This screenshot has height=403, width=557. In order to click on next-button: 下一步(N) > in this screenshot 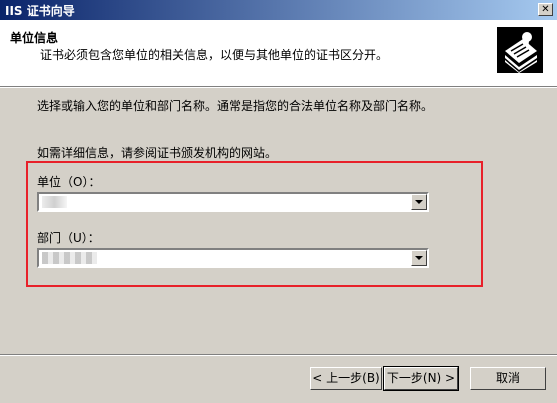, I will do `click(421, 378)`.